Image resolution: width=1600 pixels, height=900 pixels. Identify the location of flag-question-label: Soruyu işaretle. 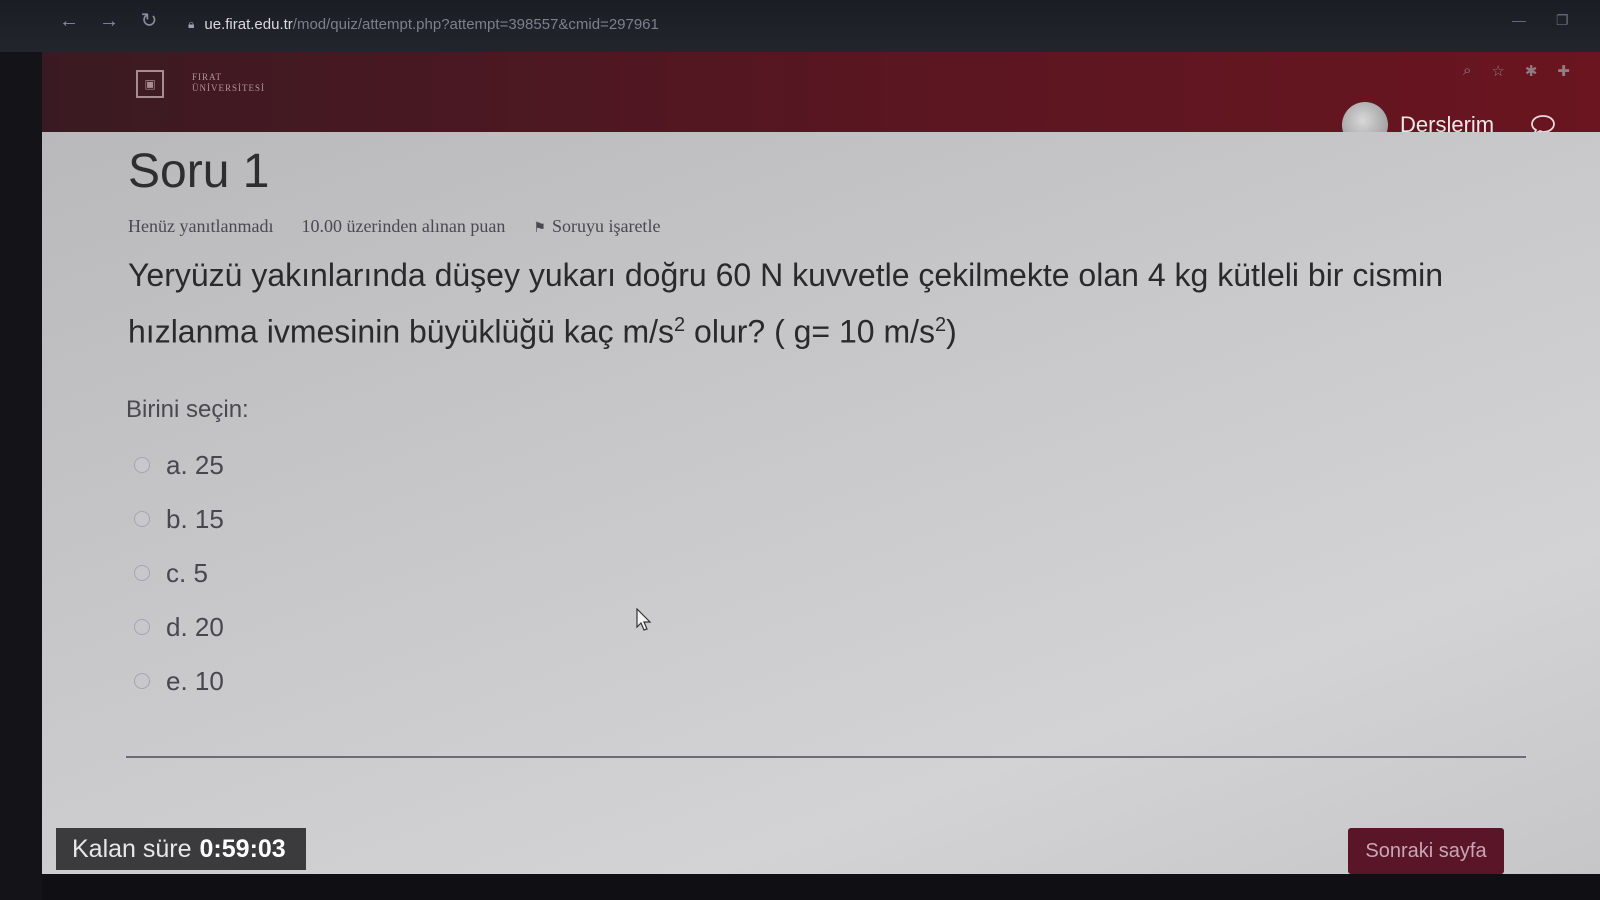
(606, 226).